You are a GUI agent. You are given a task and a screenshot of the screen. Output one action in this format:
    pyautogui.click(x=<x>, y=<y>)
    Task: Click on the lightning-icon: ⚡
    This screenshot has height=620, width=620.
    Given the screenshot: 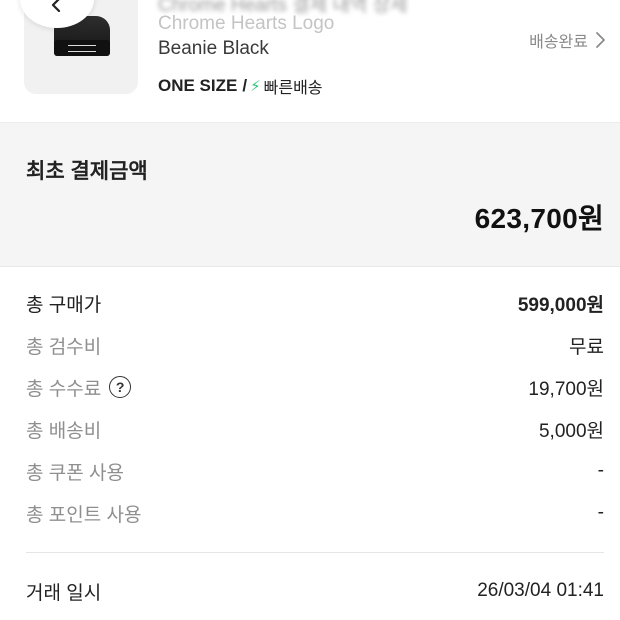 What is the action you would take?
    pyautogui.click(x=255, y=86)
    